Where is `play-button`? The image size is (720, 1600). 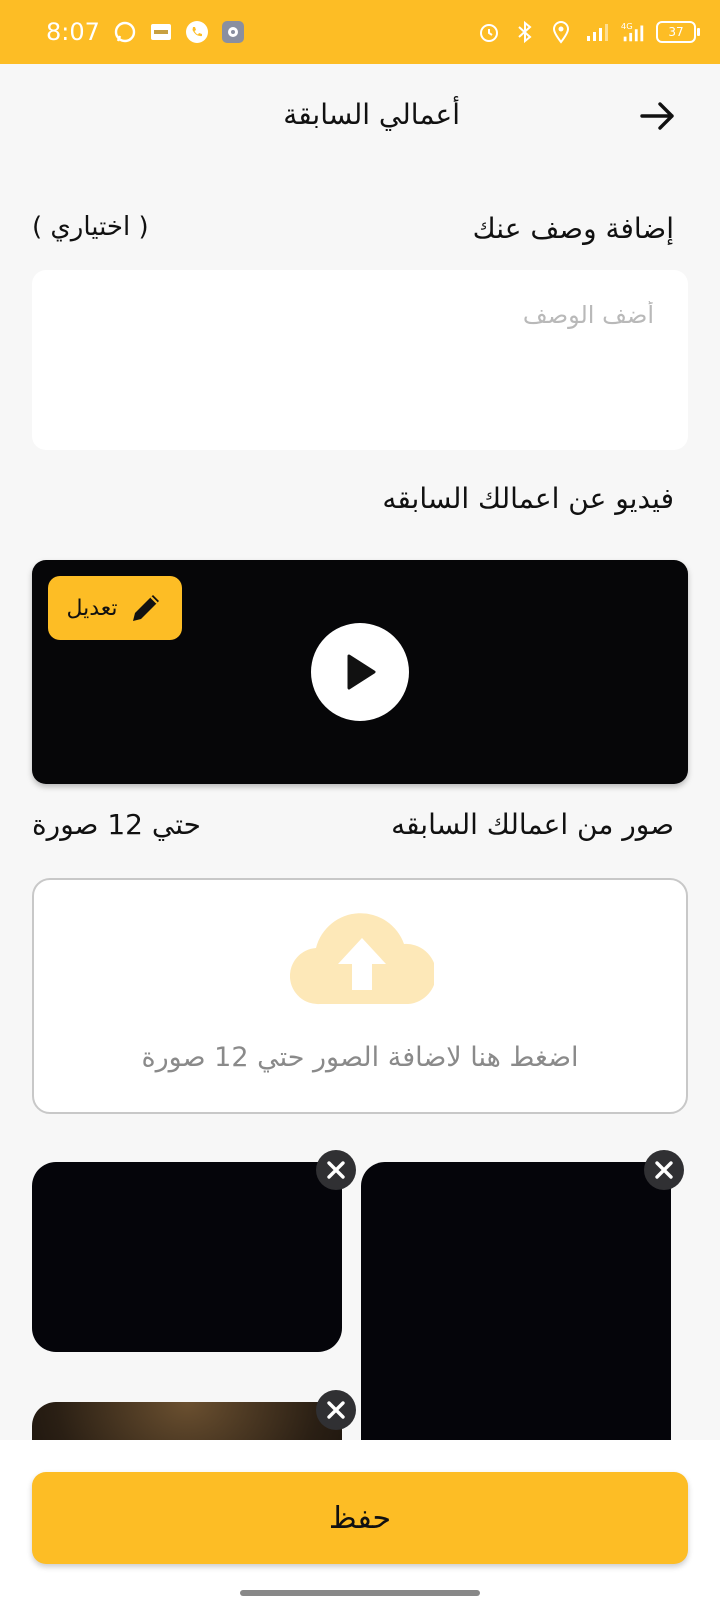
play-button is located at coordinates (360, 672).